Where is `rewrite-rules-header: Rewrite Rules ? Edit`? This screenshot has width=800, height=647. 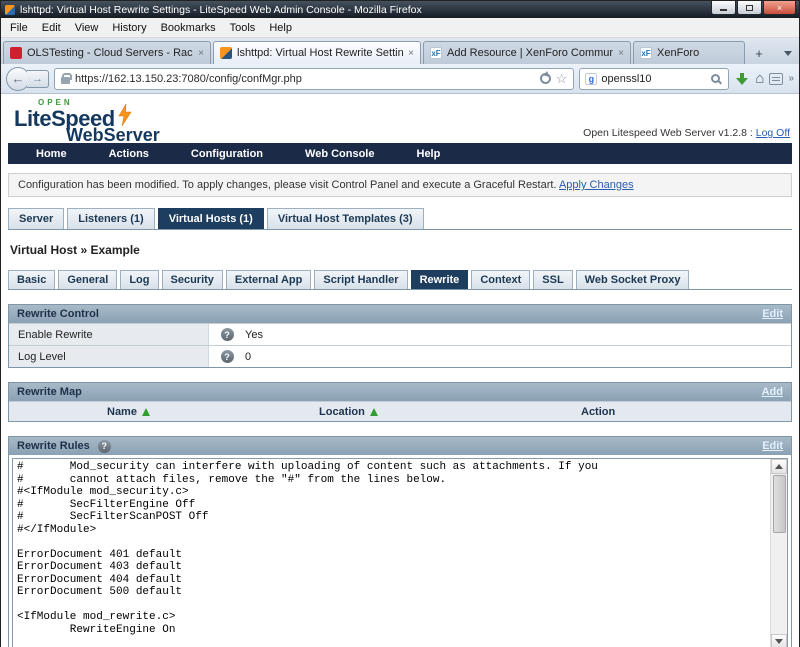
rewrite-rules-header: Rewrite Rules ? Edit is located at coordinates (400, 446).